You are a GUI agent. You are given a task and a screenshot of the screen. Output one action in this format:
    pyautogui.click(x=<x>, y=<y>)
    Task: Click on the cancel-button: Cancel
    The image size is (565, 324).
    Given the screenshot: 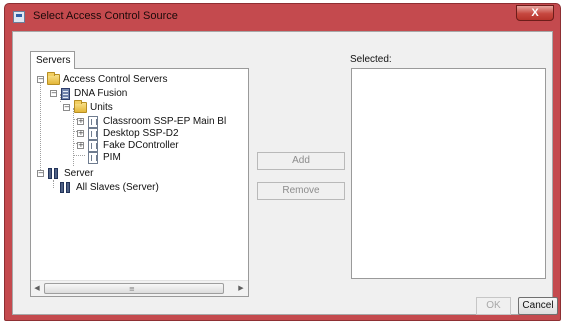 What is the action you would take?
    pyautogui.click(x=538, y=306)
    